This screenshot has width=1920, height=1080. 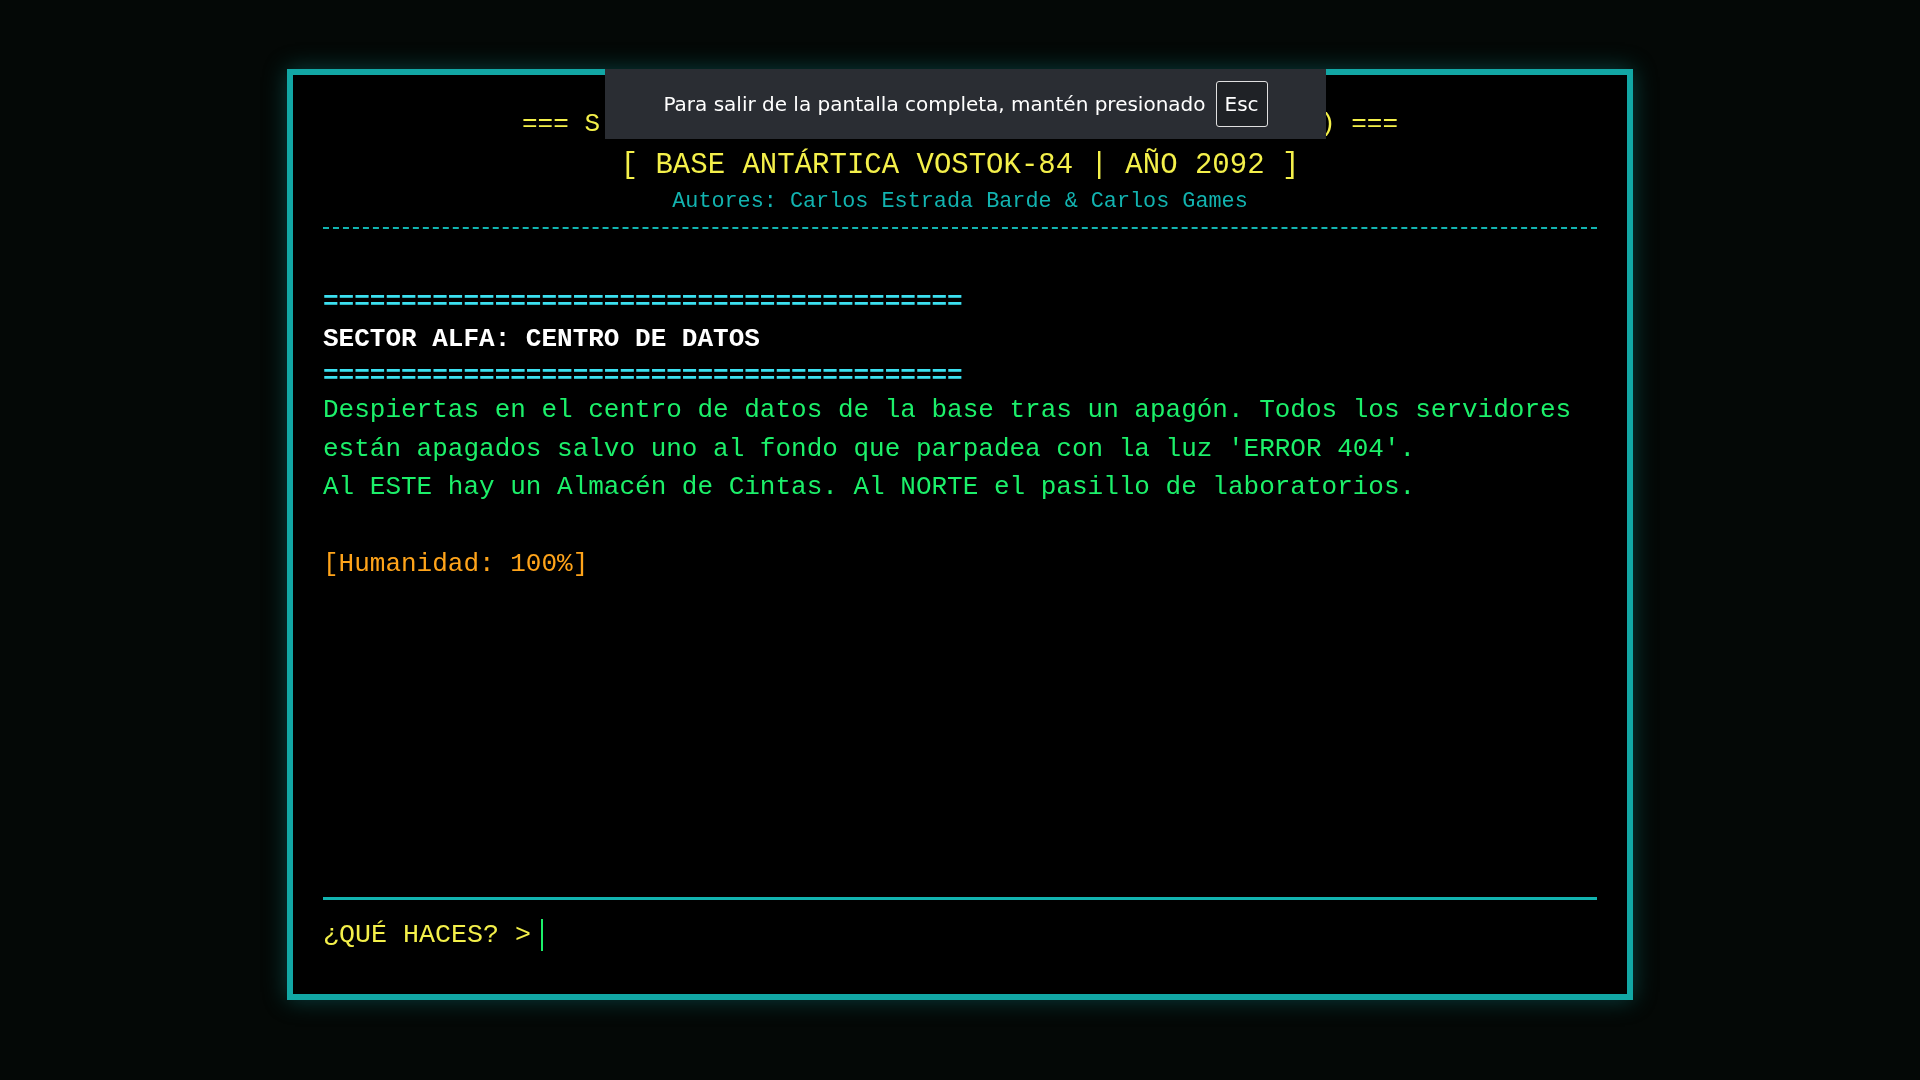 What do you see at coordinates (934, 104) in the screenshot?
I see `fullscreen-message: Para salir de la pantalla completa, mantén presionado` at bounding box center [934, 104].